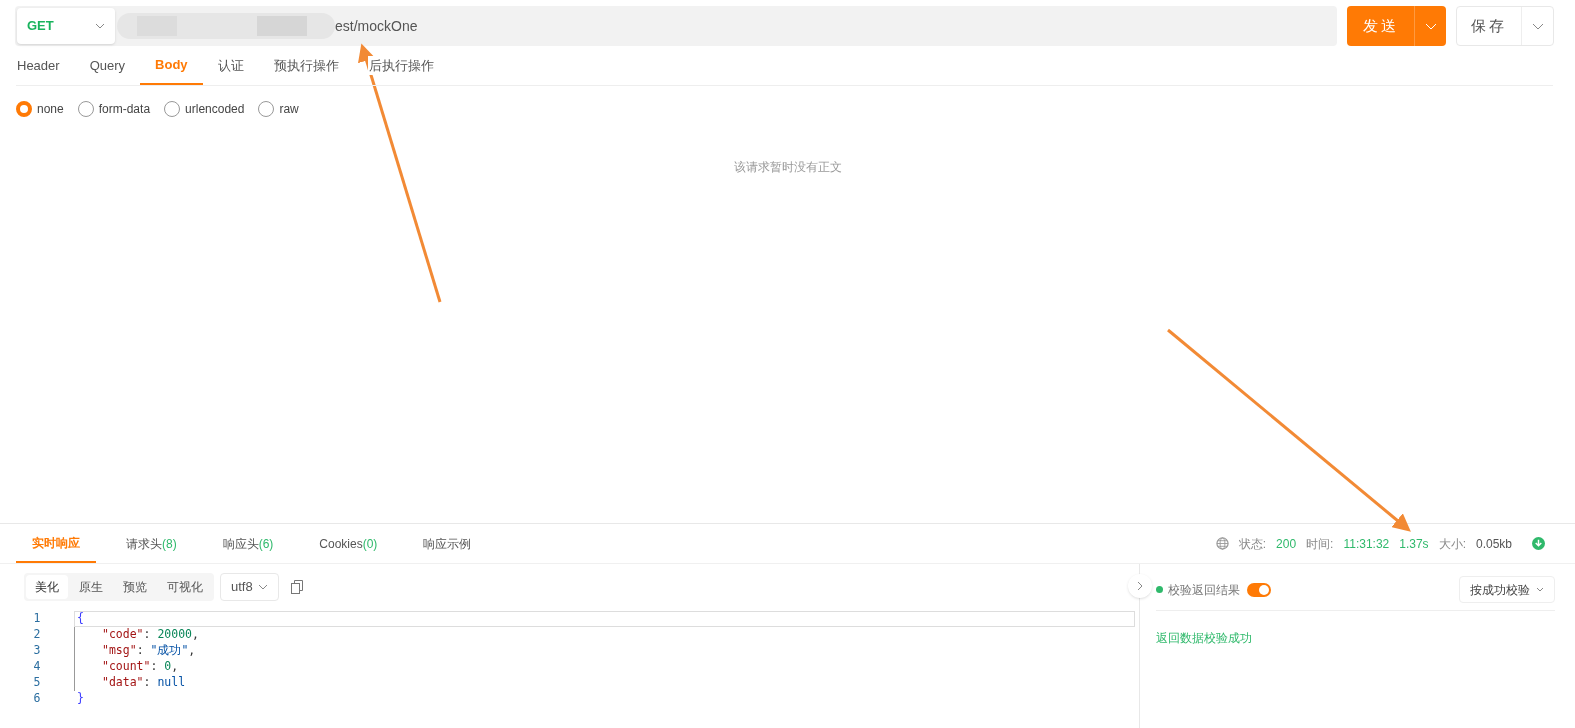  Describe the element at coordinates (45, 65) in the screenshot. I see `request-tab: Header` at that location.